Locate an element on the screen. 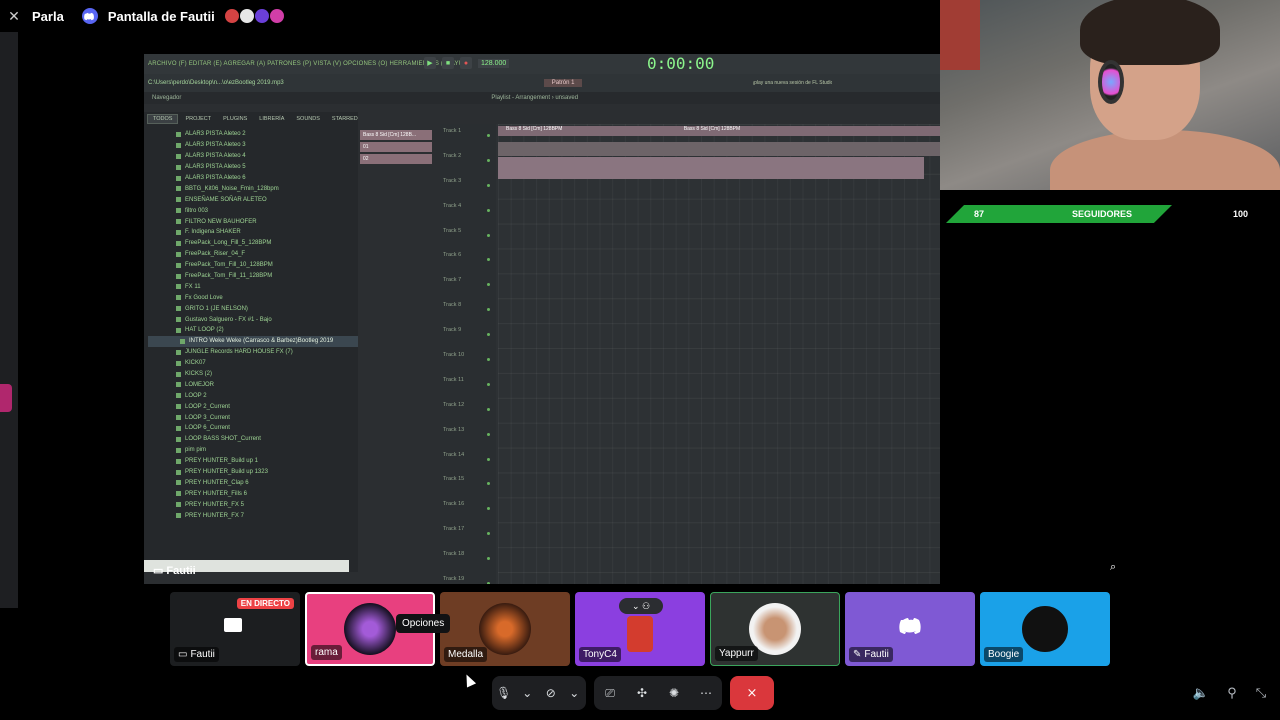 Image resolution: width=1280 pixels, height=720 pixels. participant-tile-medalla: Medalla is located at coordinates (505, 629).